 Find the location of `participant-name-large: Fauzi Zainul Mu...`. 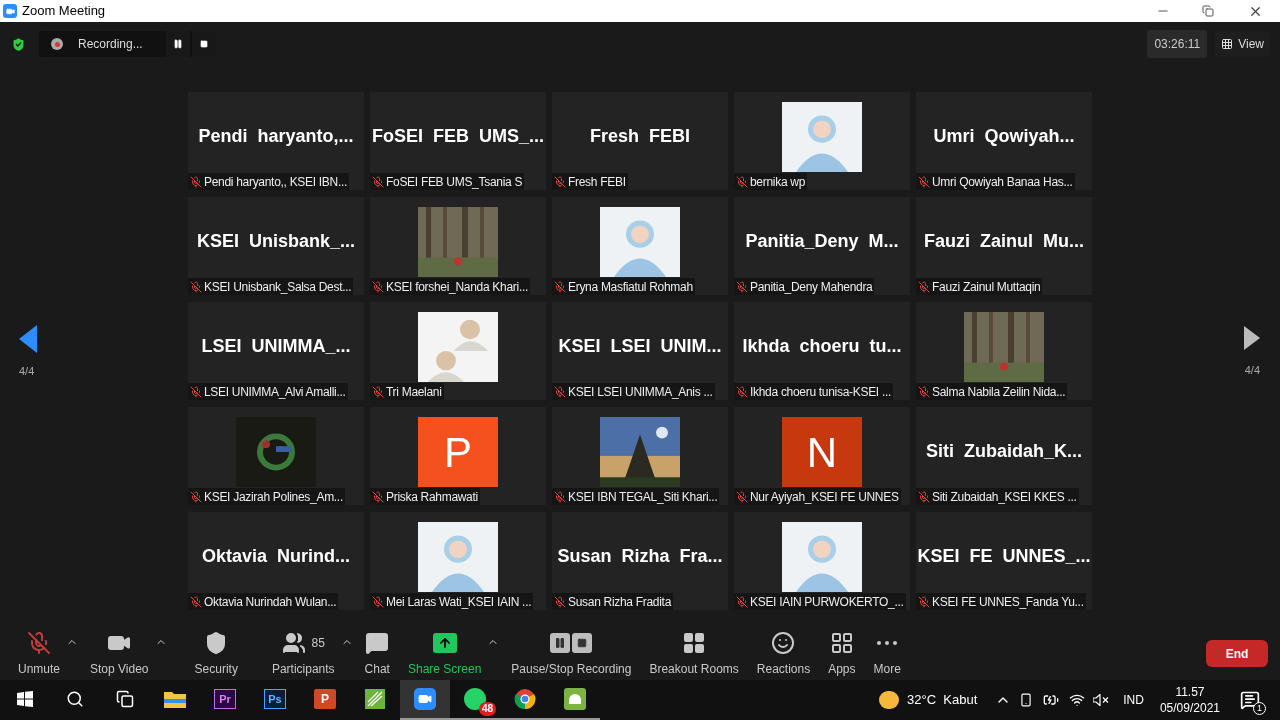

participant-name-large: Fauzi Zainul Mu... is located at coordinates (1004, 241).